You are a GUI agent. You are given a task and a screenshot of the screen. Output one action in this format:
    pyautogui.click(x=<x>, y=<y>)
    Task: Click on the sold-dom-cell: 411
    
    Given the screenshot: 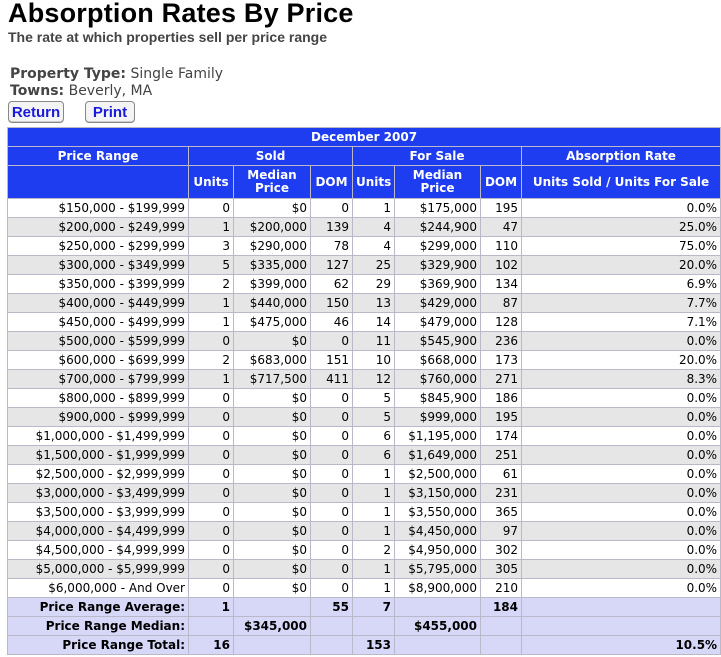 What is the action you would take?
    pyautogui.click(x=331, y=379)
    